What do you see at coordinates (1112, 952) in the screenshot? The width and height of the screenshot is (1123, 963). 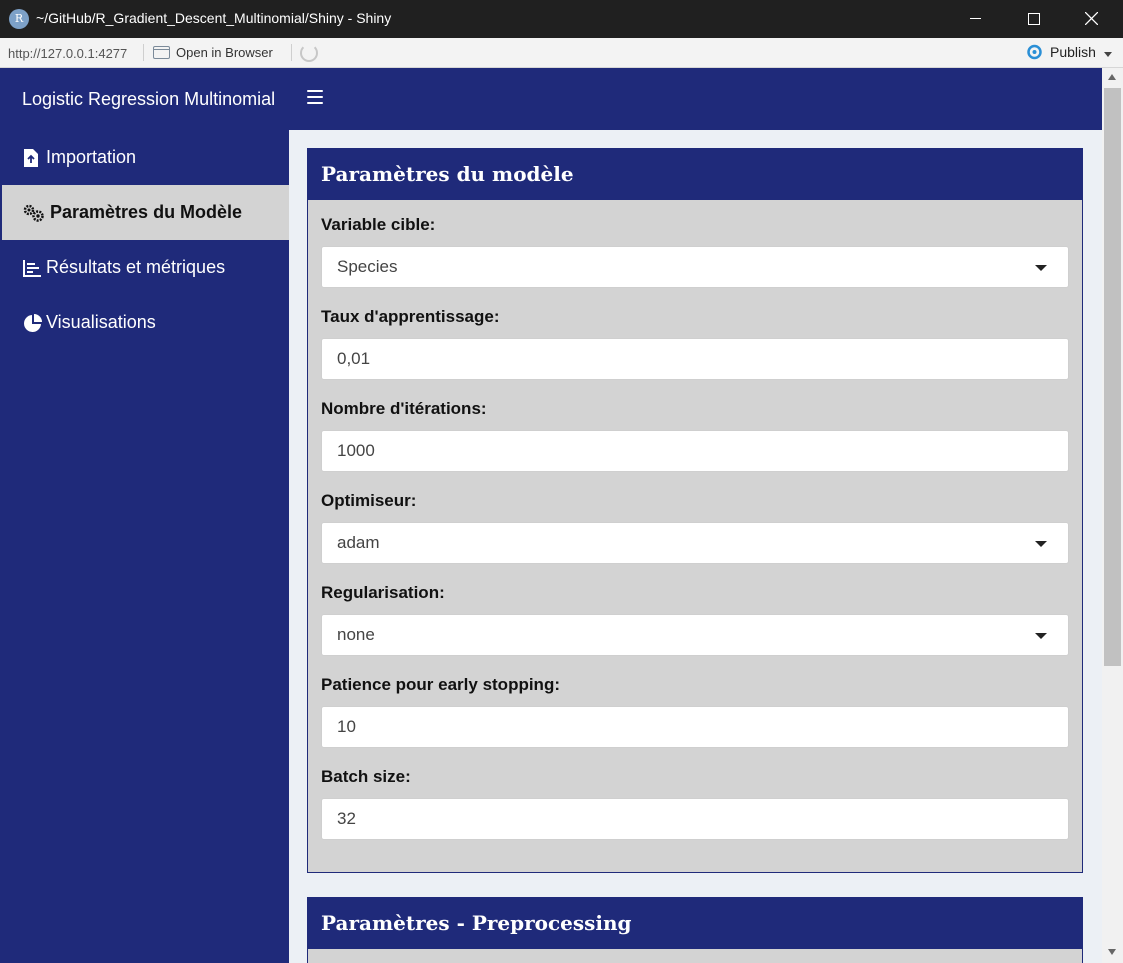 I see `scroll-down-icon` at bounding box center [1112, 952].